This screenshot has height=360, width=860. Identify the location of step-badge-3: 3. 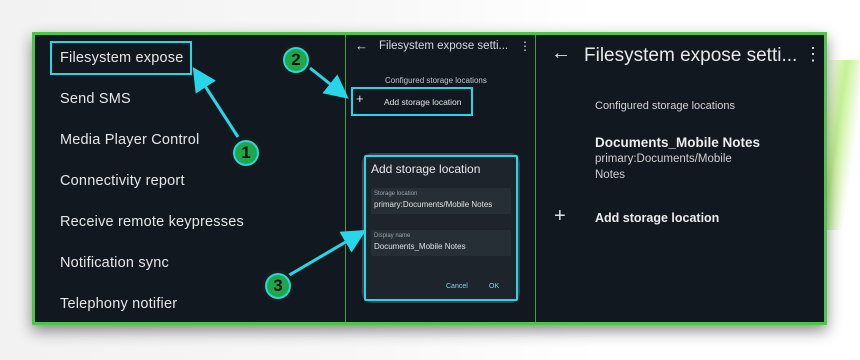
(278, 286).